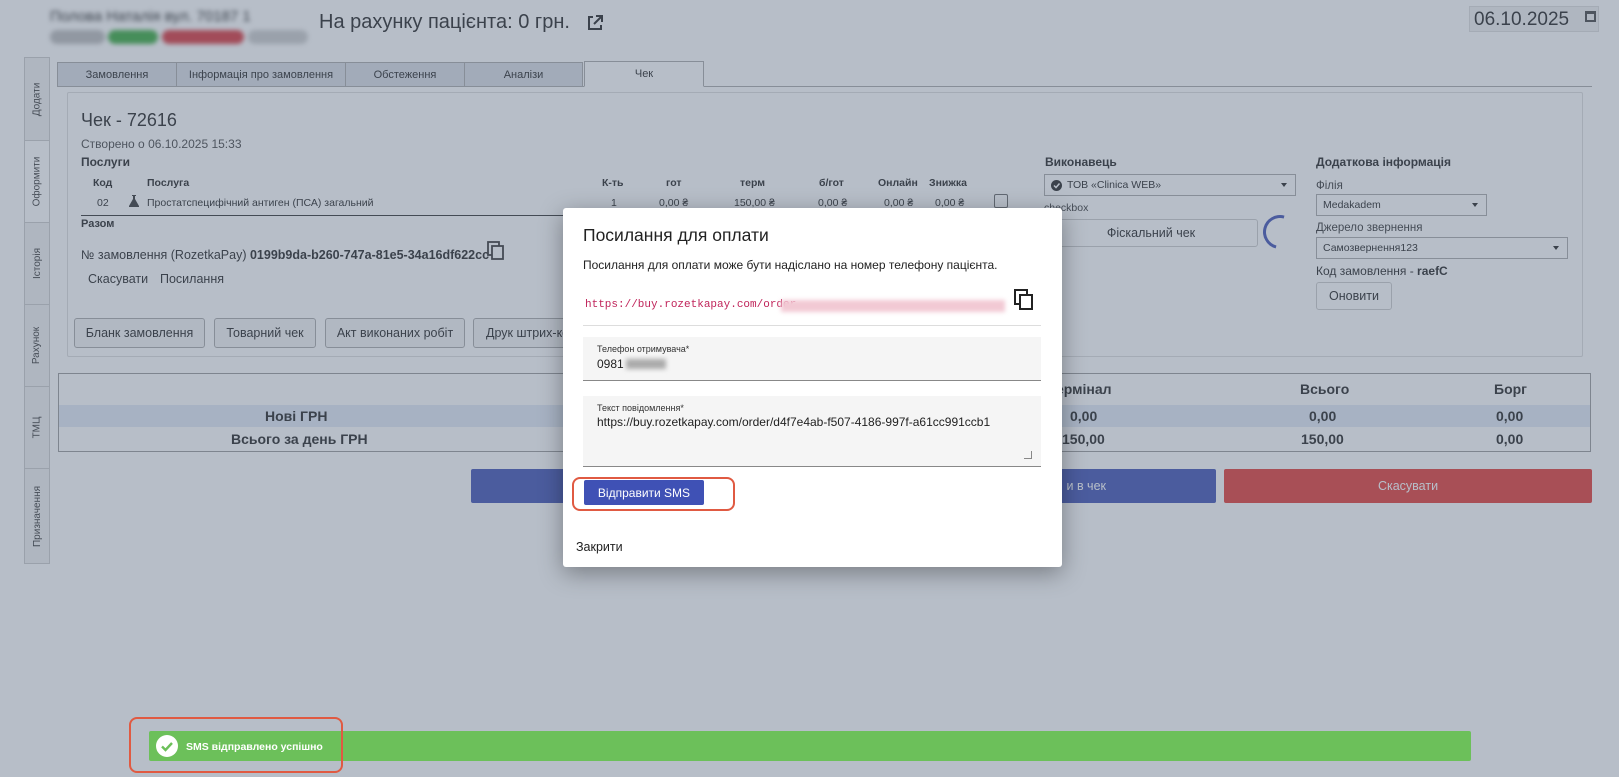 The width and height of the screenshot is (1619, 777). I want to click on close-button: Закрити, so click(599, 547).